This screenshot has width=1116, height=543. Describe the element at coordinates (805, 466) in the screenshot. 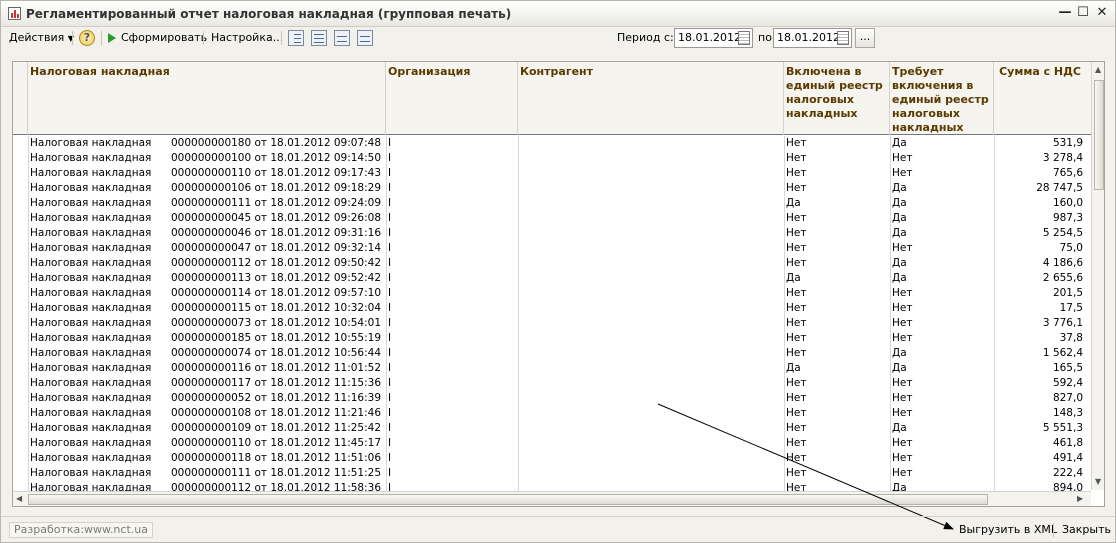

I see `annotation-arrow` at that location.